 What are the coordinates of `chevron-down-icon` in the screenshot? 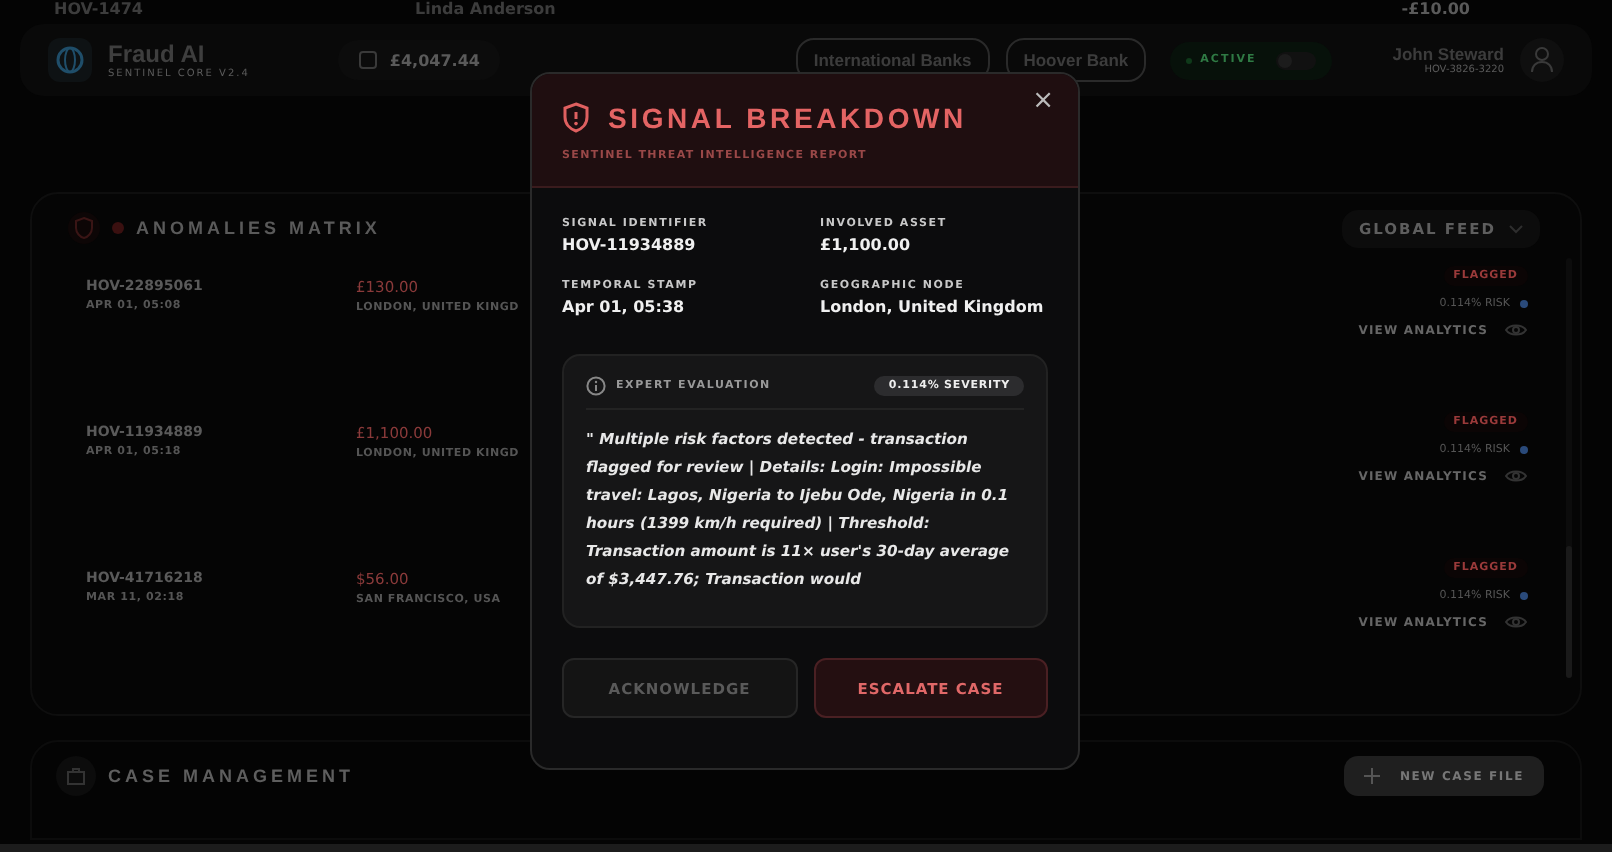 It's located at (1516, 228).